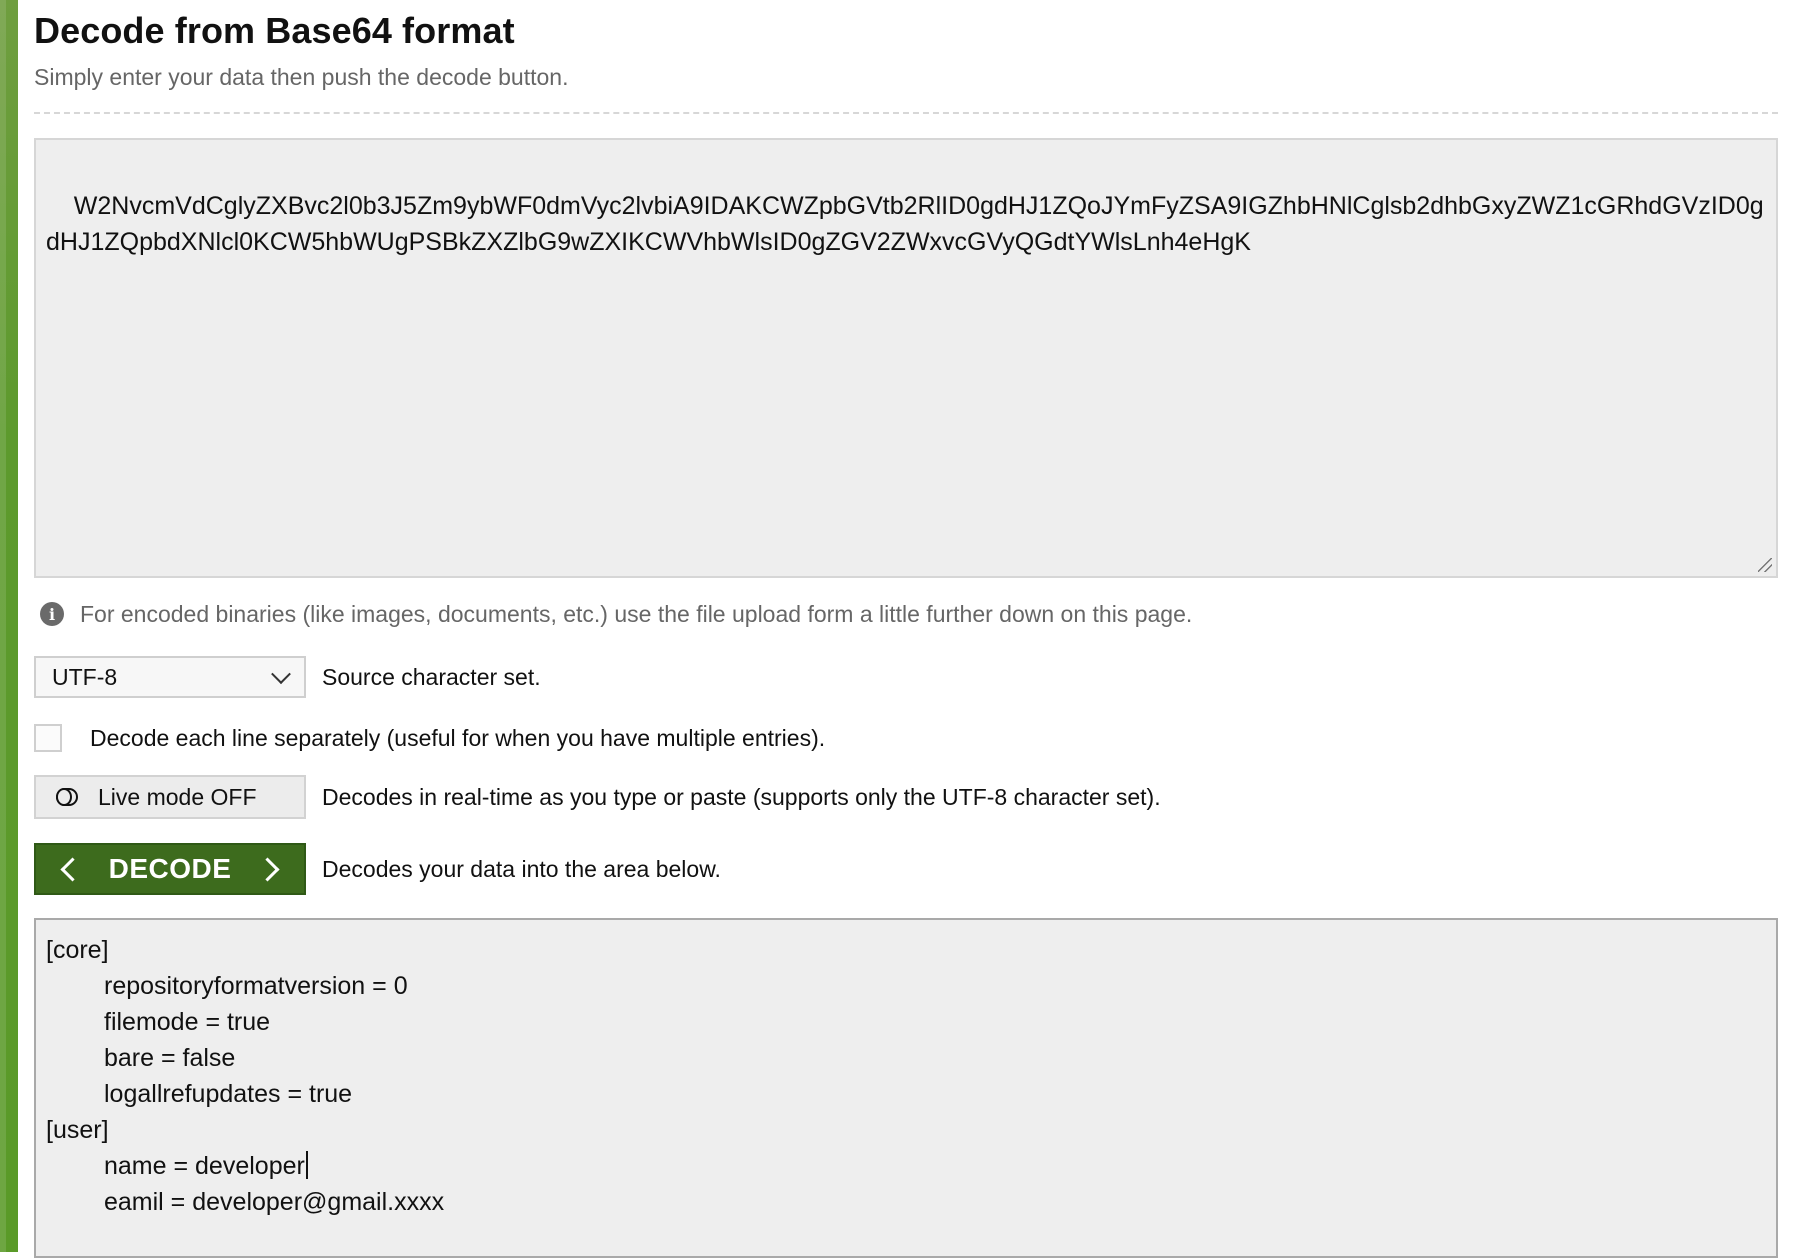 This screenshot has width=1798, height=1258. Describe the element at coordinates (70, 797) in the screenshot. I see `toggle-off-icon` at that location.